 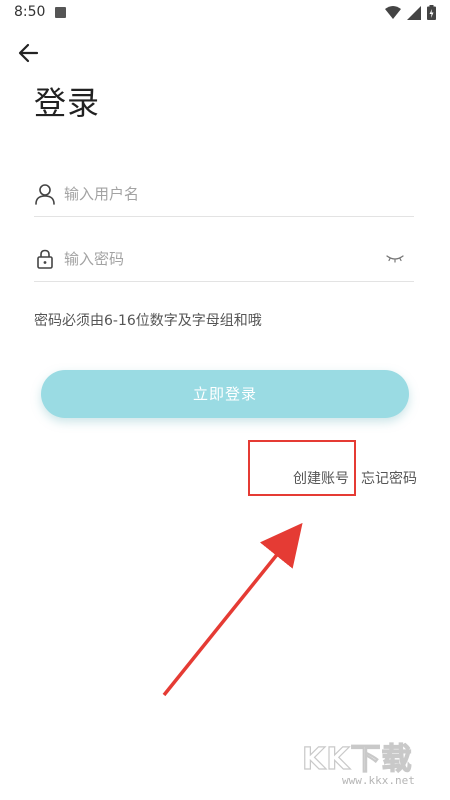 I want to click on battery-charging-icon, so click(x=431, y=12).